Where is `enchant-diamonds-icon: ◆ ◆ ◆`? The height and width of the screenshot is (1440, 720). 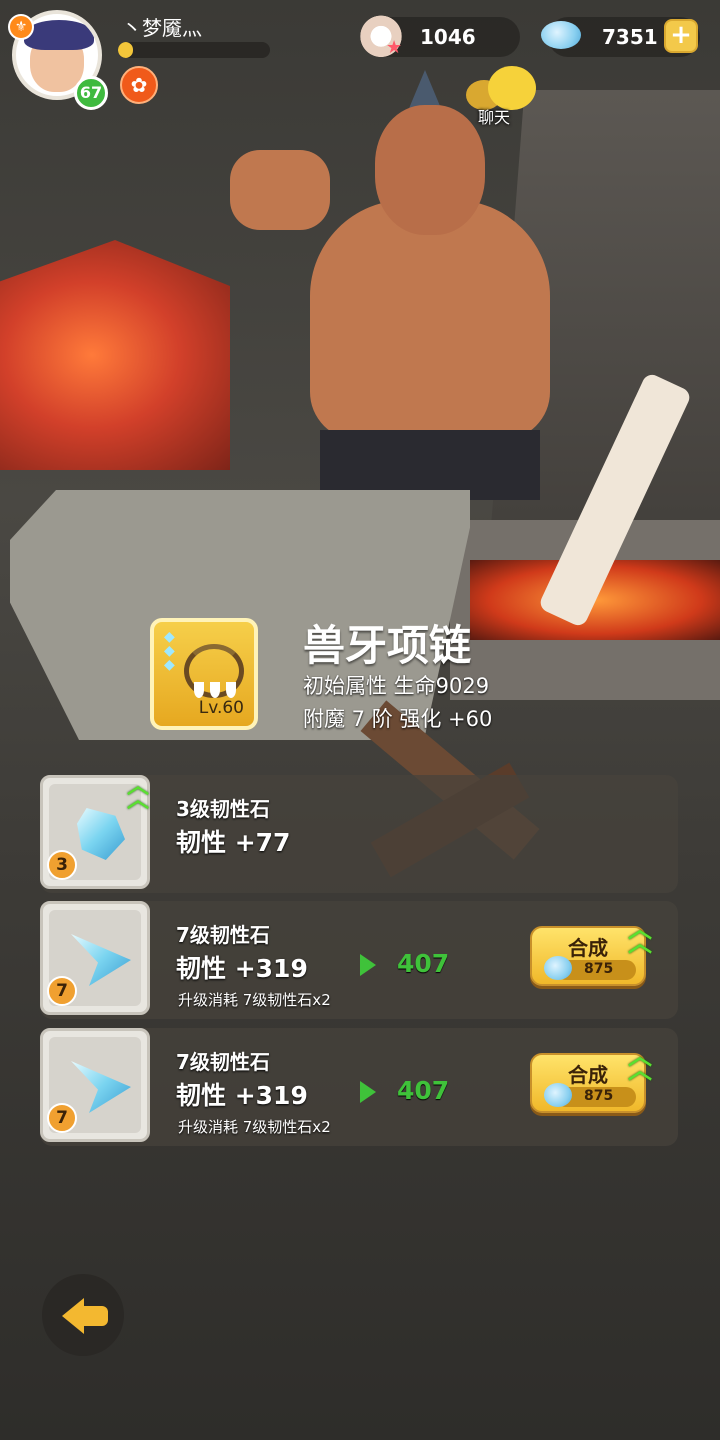
enchant-diamonds-icon: ◆ ◆ ◆ is located at coordinates (169, 651).